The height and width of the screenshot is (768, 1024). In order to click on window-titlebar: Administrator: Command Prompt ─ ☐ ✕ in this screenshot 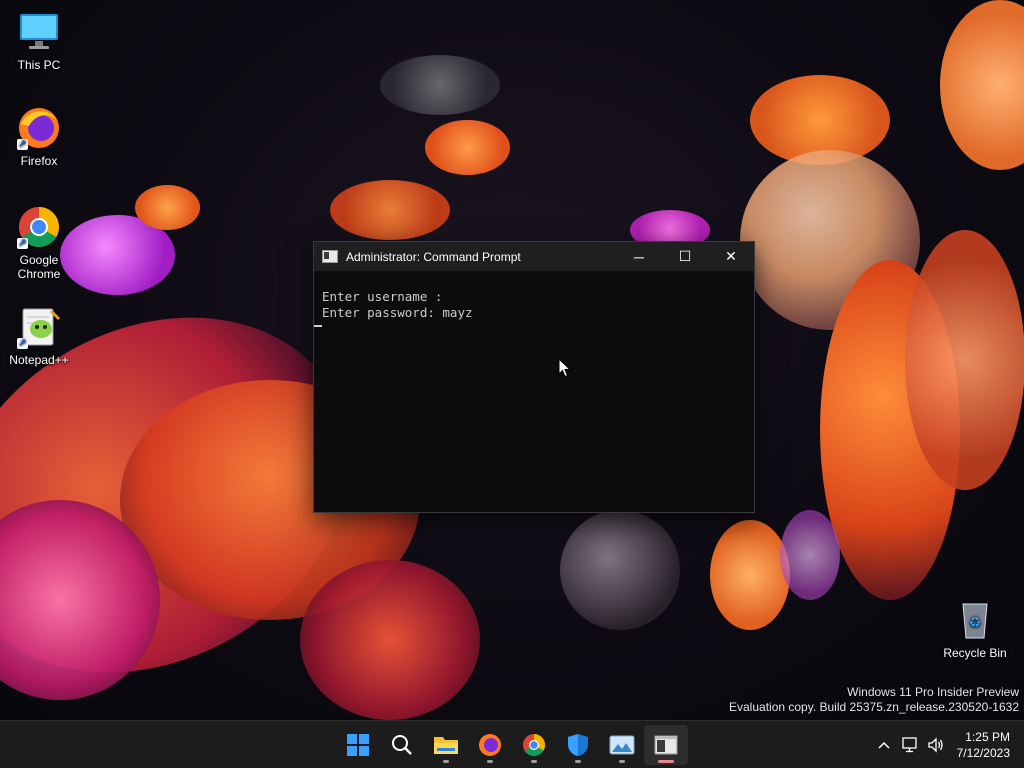, I will do `click(534, 256)`.